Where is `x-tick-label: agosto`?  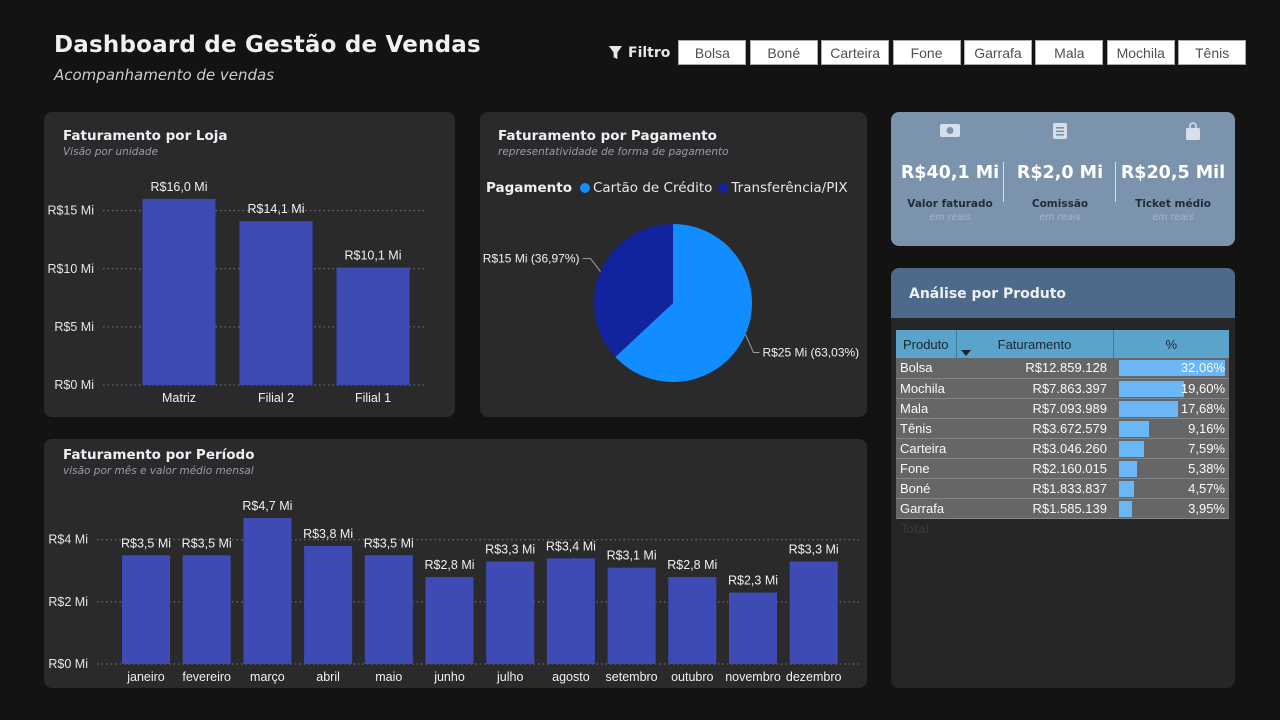 x-tick-label: agosto is located at coordinates (571, 677).